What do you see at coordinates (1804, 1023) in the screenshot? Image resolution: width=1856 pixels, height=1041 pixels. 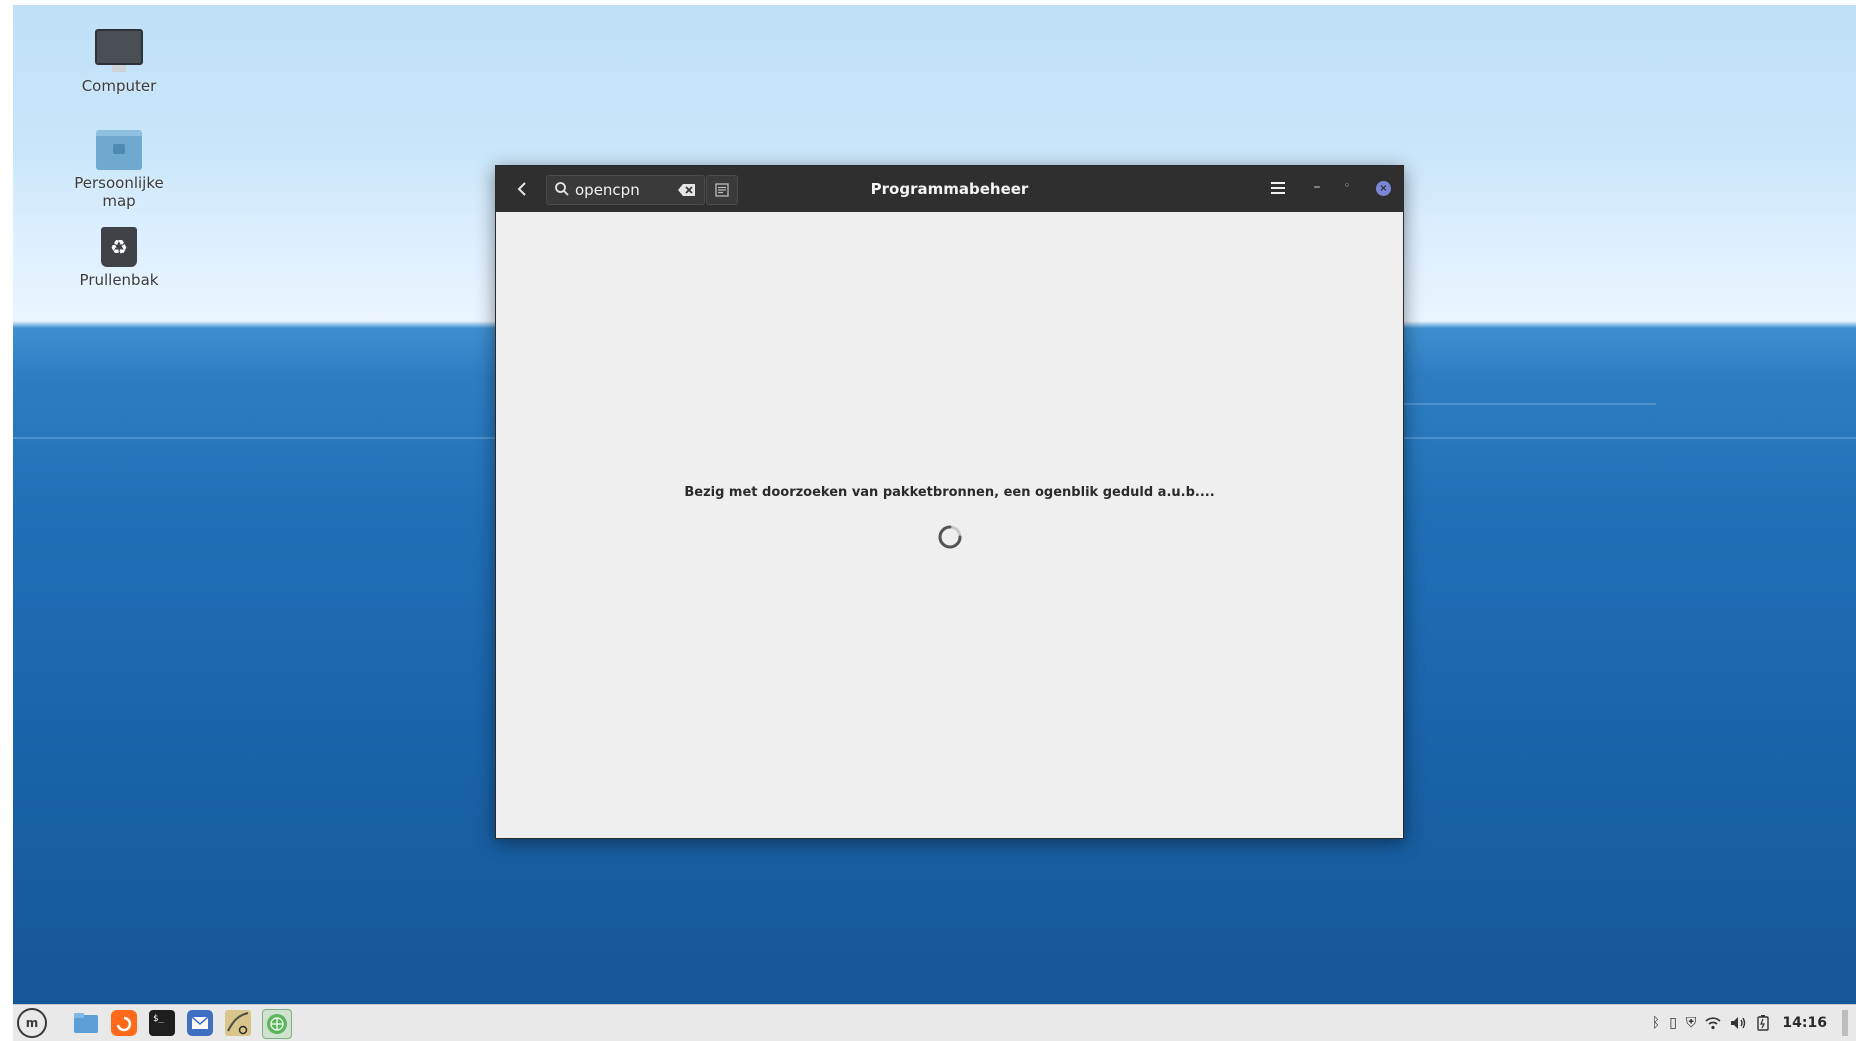 I see `clock: 14:16` at bounding box center [1804, 1023].